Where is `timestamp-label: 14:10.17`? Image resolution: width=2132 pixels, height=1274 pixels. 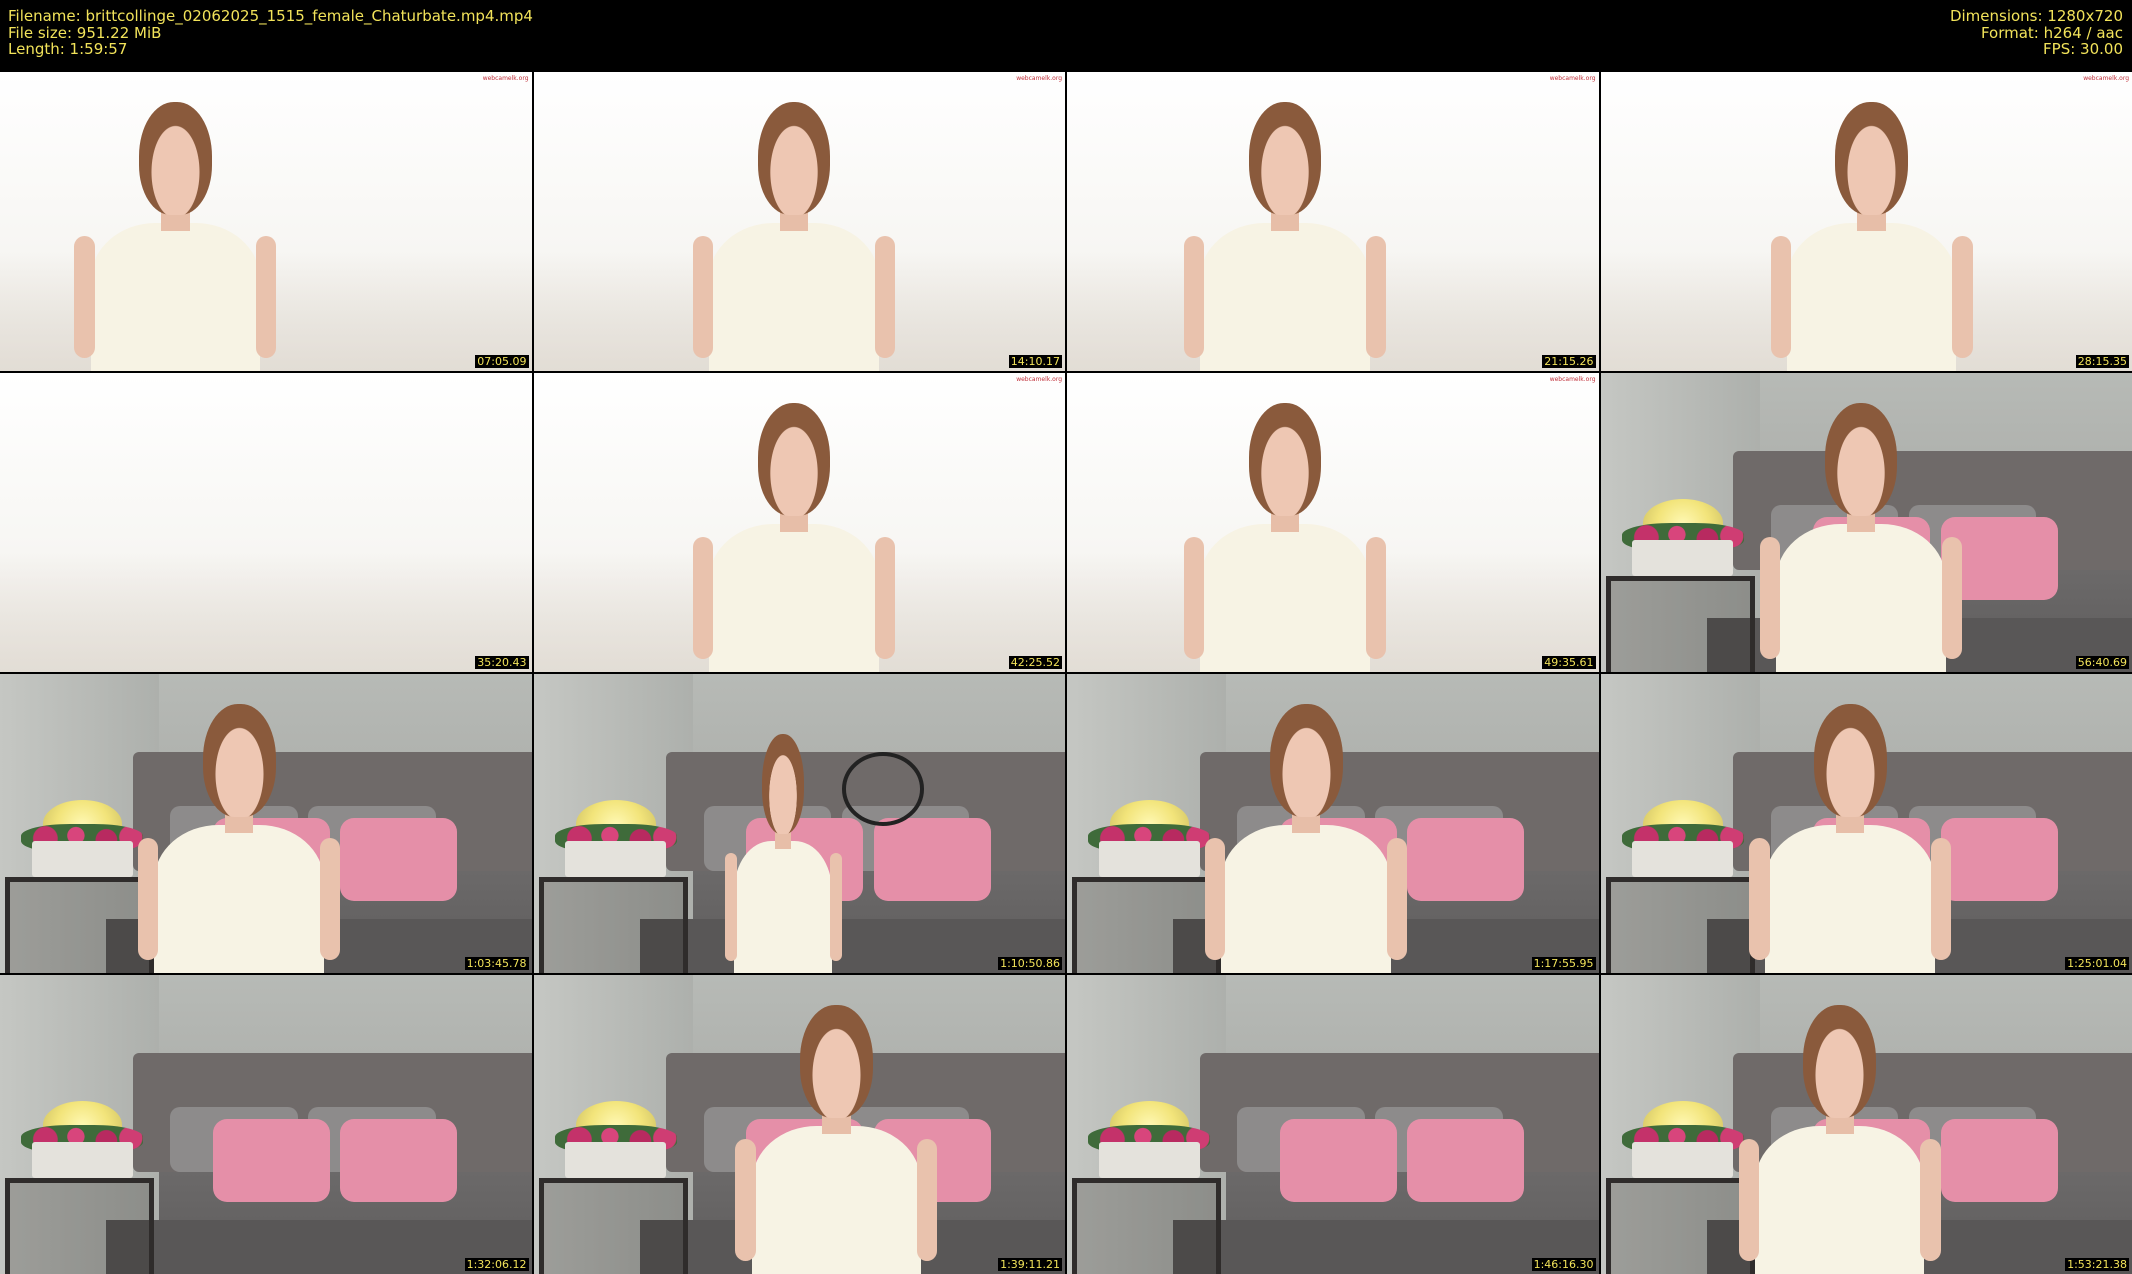
timestamp-label: 14:10.17 is located at coordinates (1035, 361).